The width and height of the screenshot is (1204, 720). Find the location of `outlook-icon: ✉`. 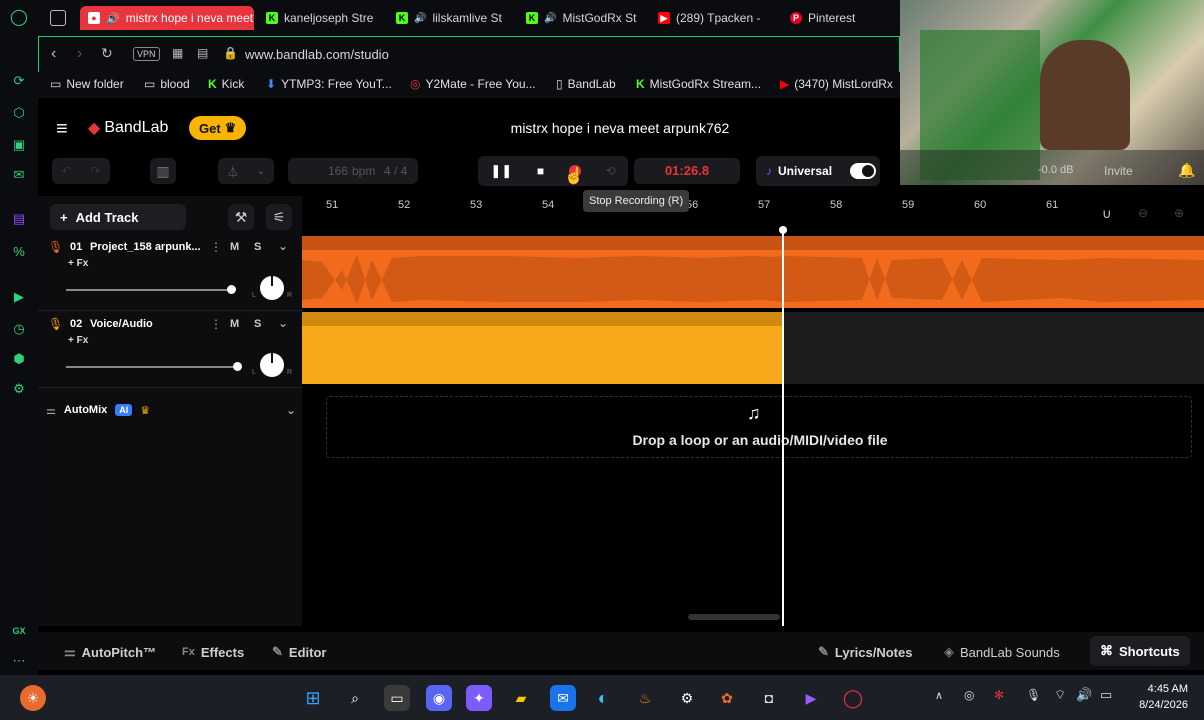

outlook-icon: ✉ is located at coordinates (563, 698).